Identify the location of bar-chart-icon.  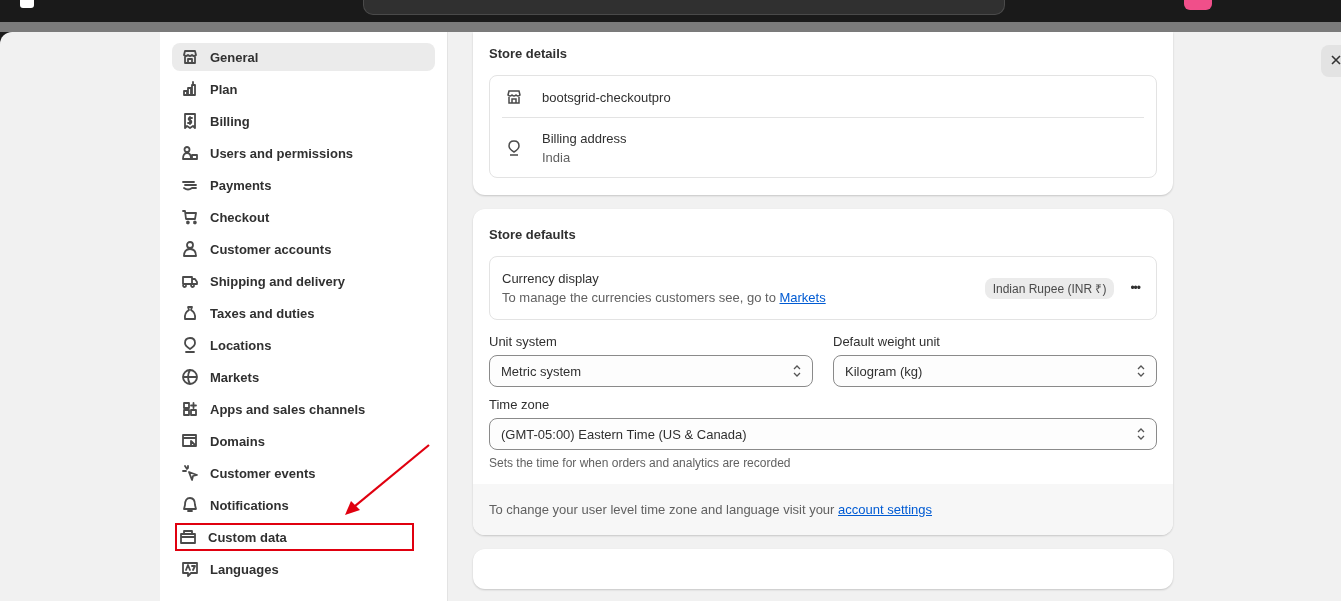
(190, 89).